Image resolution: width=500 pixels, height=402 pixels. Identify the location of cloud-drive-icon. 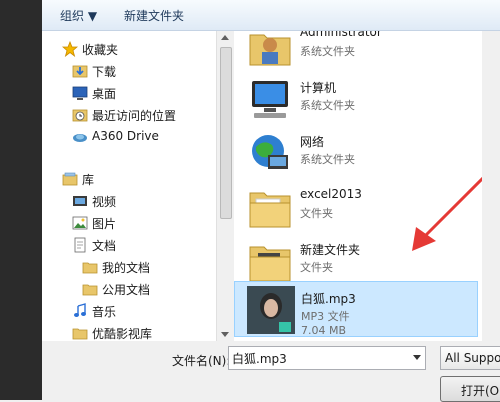
(80, 138).